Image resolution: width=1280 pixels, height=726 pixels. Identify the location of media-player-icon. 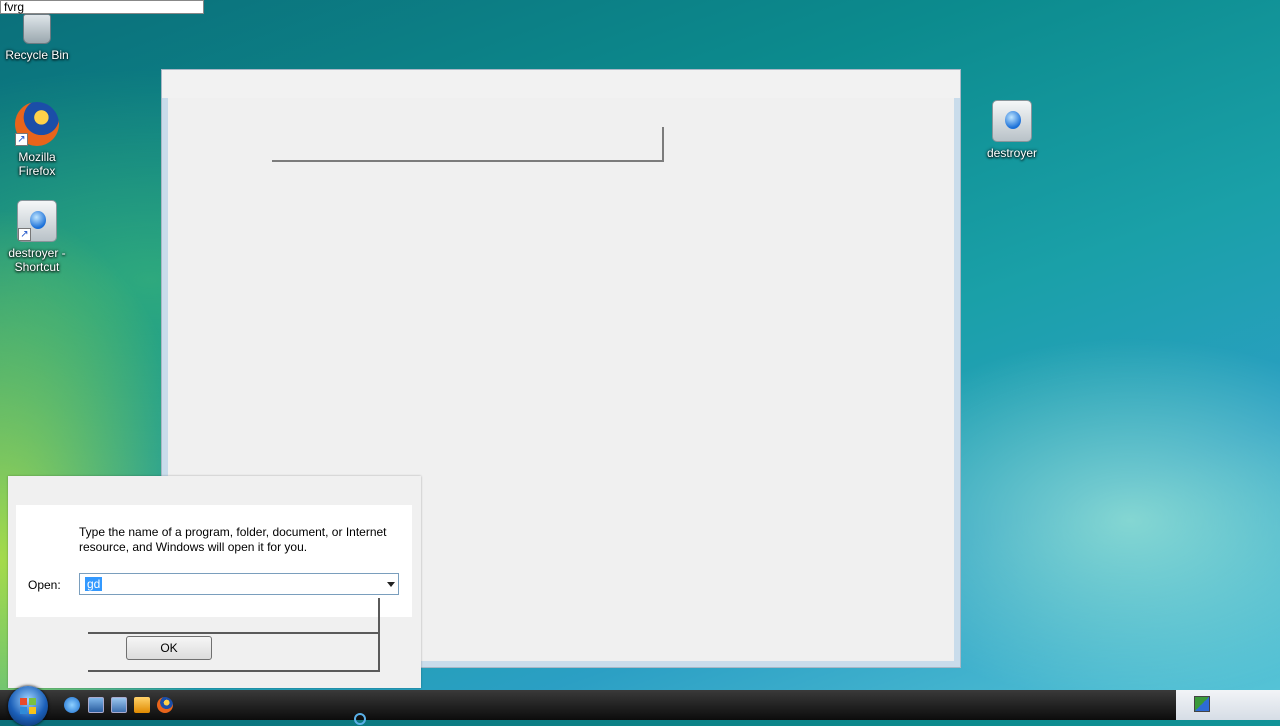
(142, 705).